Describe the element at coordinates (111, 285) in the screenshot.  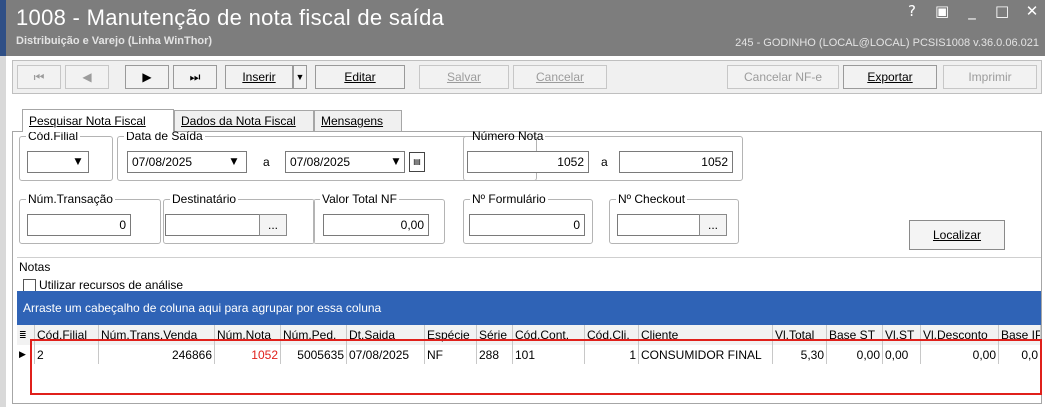
I see `analysis-checkbox-label: Utilizar recursos de análise` at that location.